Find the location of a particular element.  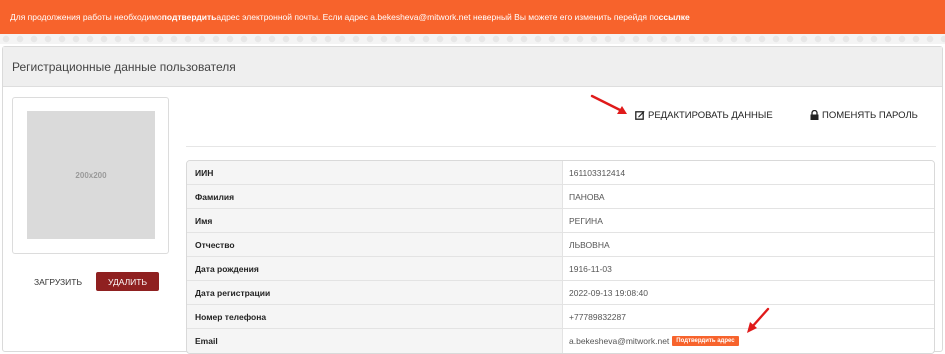

alert-confirm-word: подтвердить is located at coordinates (189, 17).